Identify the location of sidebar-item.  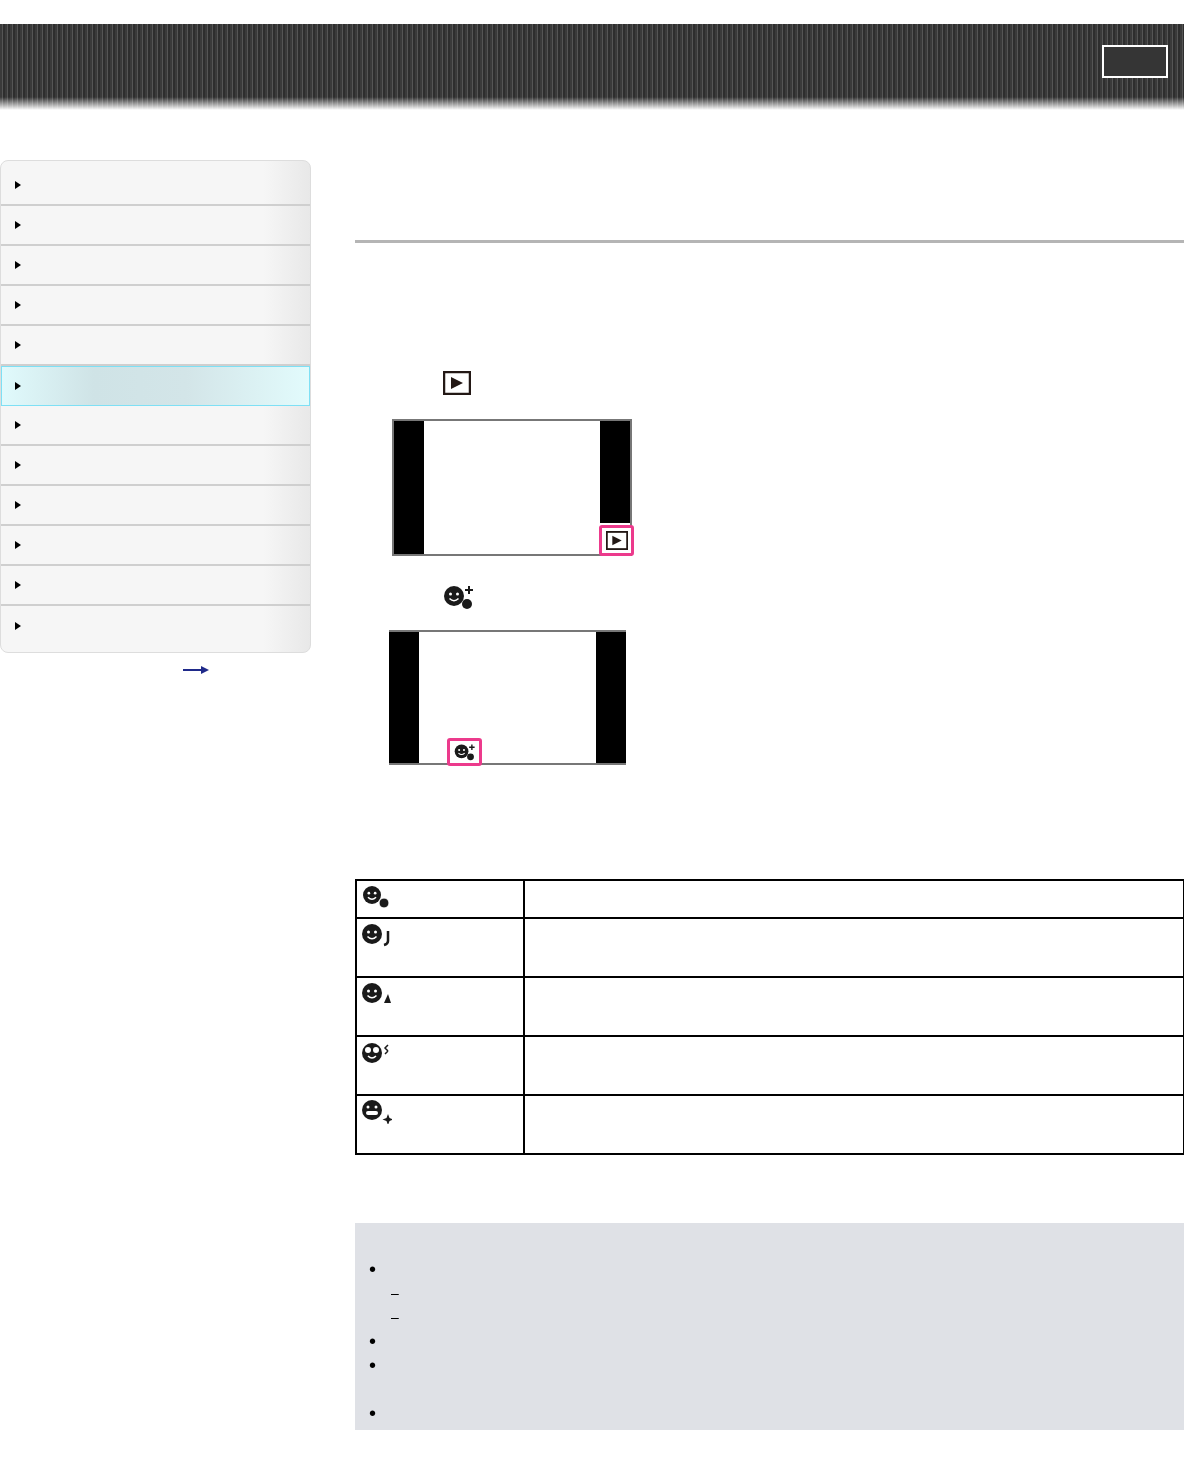
(155, 386).